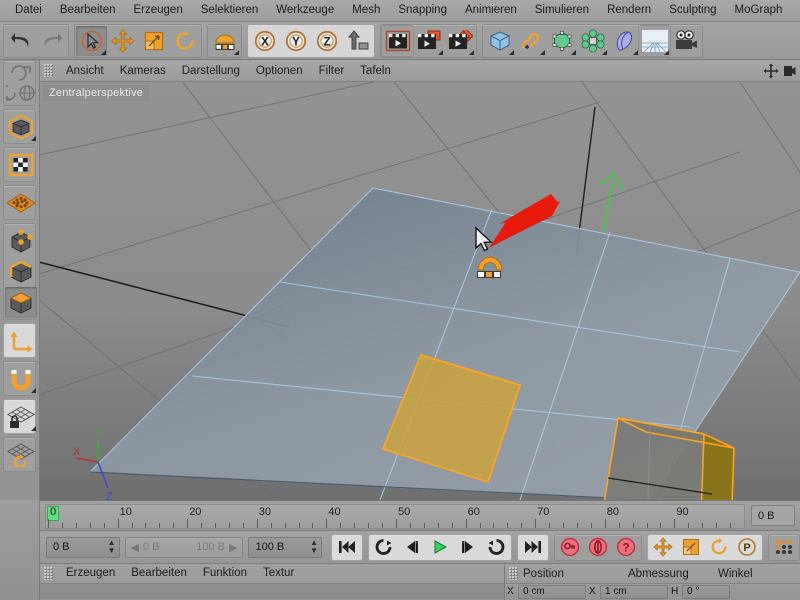 Image resolution: width=800 pixels, height=600 pixels. Describe the element at coordinates (491, 10) in the screenshot. I see `menu-item-animieren: Animieren` at that location.